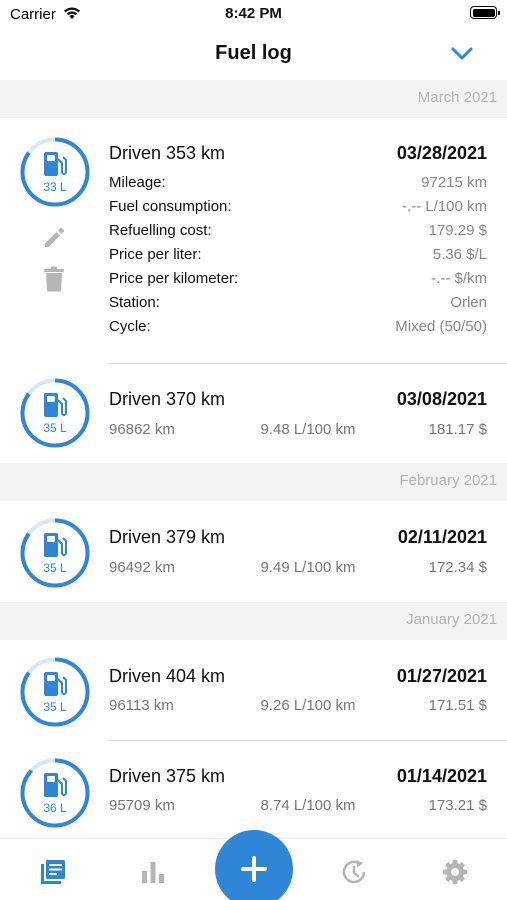  I want to click on detail-value-mileage: 97215 km, so click(454, 182).